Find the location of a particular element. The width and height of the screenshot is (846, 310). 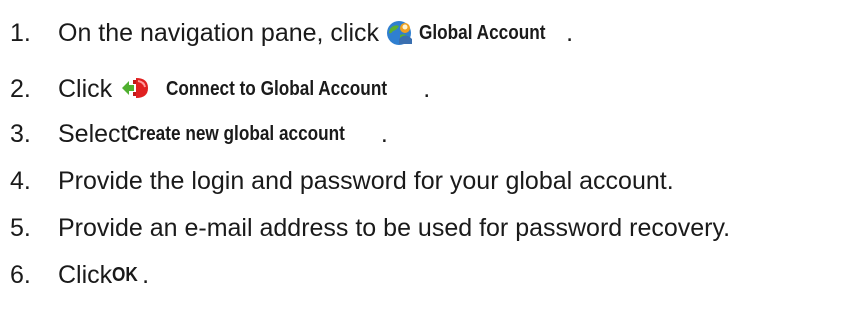

step-3: 3. Select Create new global account . is located at coordinates (199, 134).